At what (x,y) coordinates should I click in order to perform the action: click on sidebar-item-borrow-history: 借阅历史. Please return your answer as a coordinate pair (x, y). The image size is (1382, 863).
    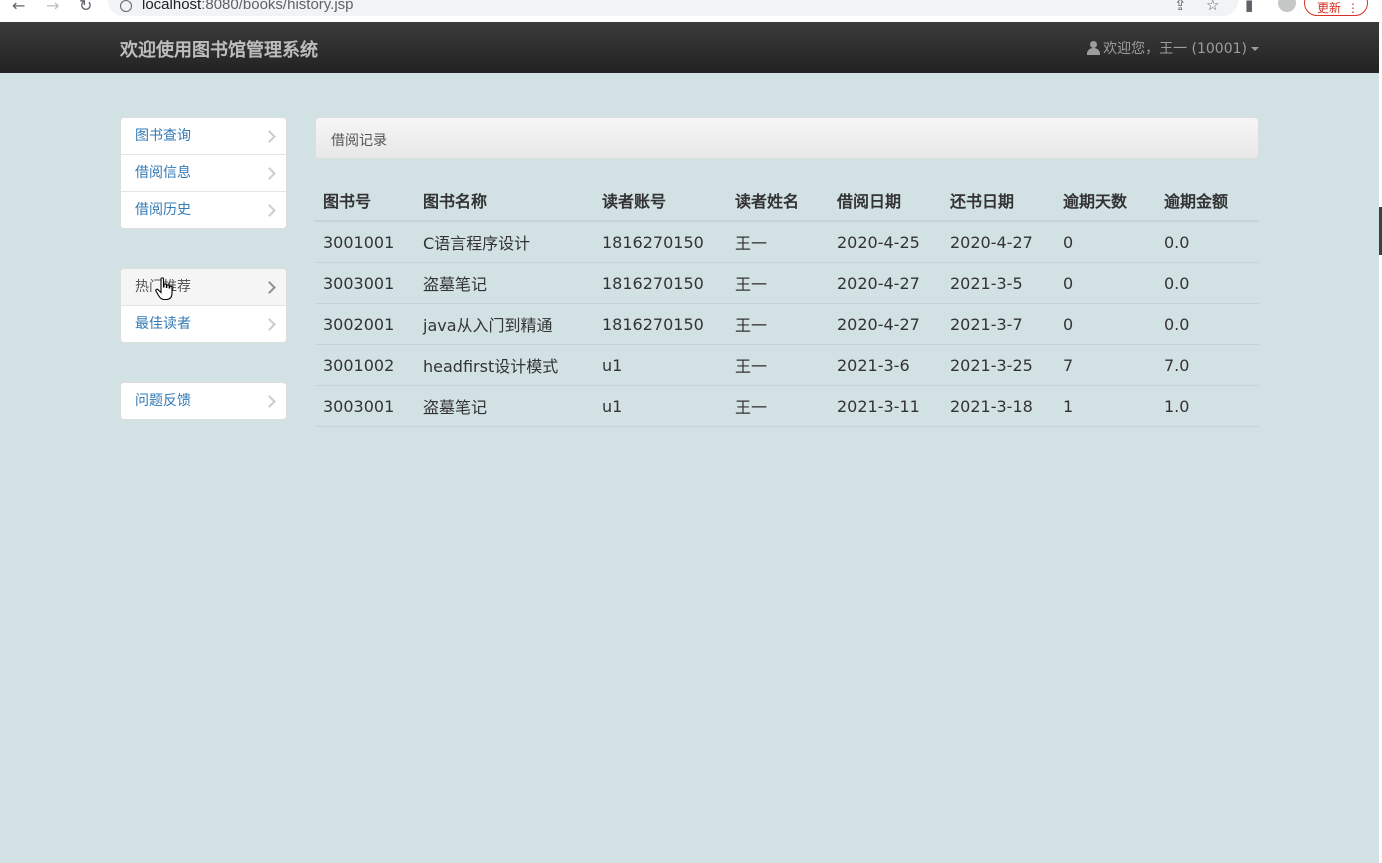
    Looking at the image, I should click on (203, 209).